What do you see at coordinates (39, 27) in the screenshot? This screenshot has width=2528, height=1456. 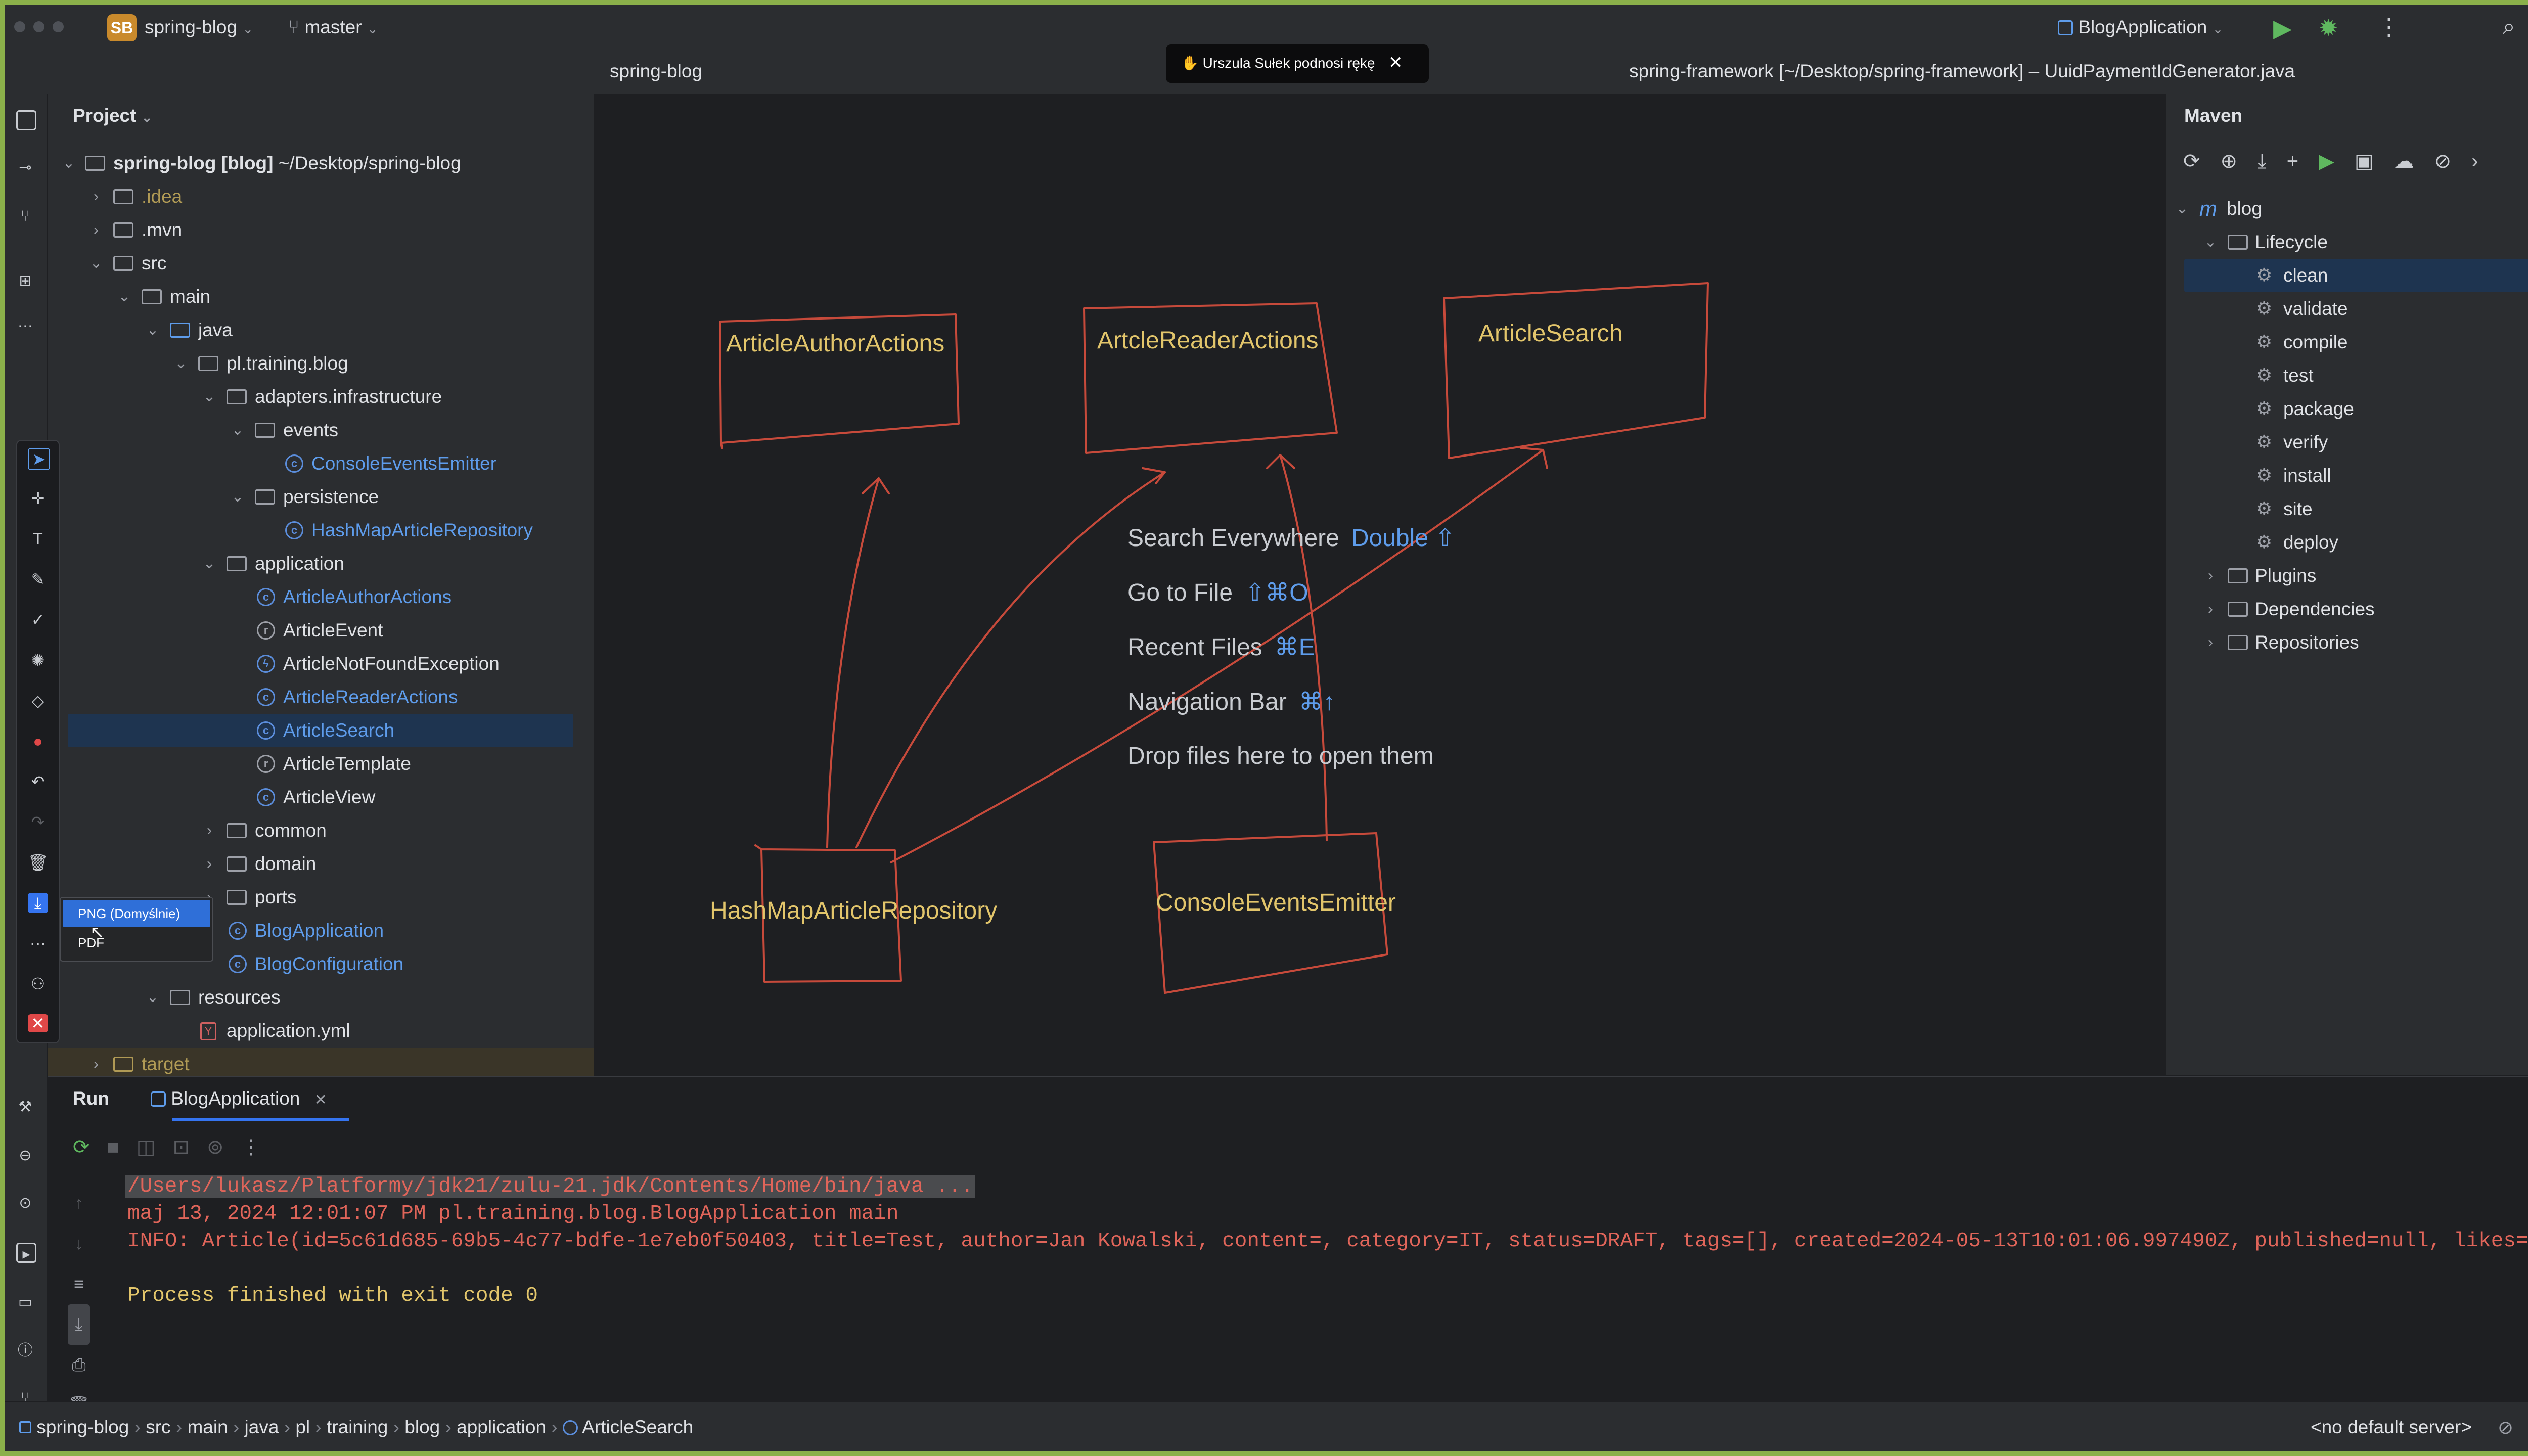 I see `window-minimize-button` at bounding box center [39, 27].